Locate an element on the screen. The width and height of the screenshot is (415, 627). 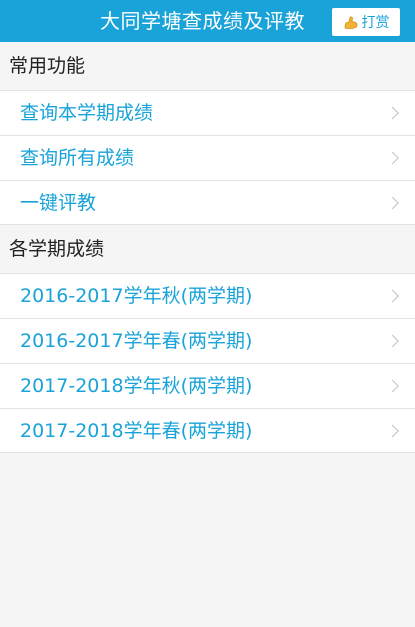
list-item-label: 查询所有成绩 is located at coordinates (77, 158).